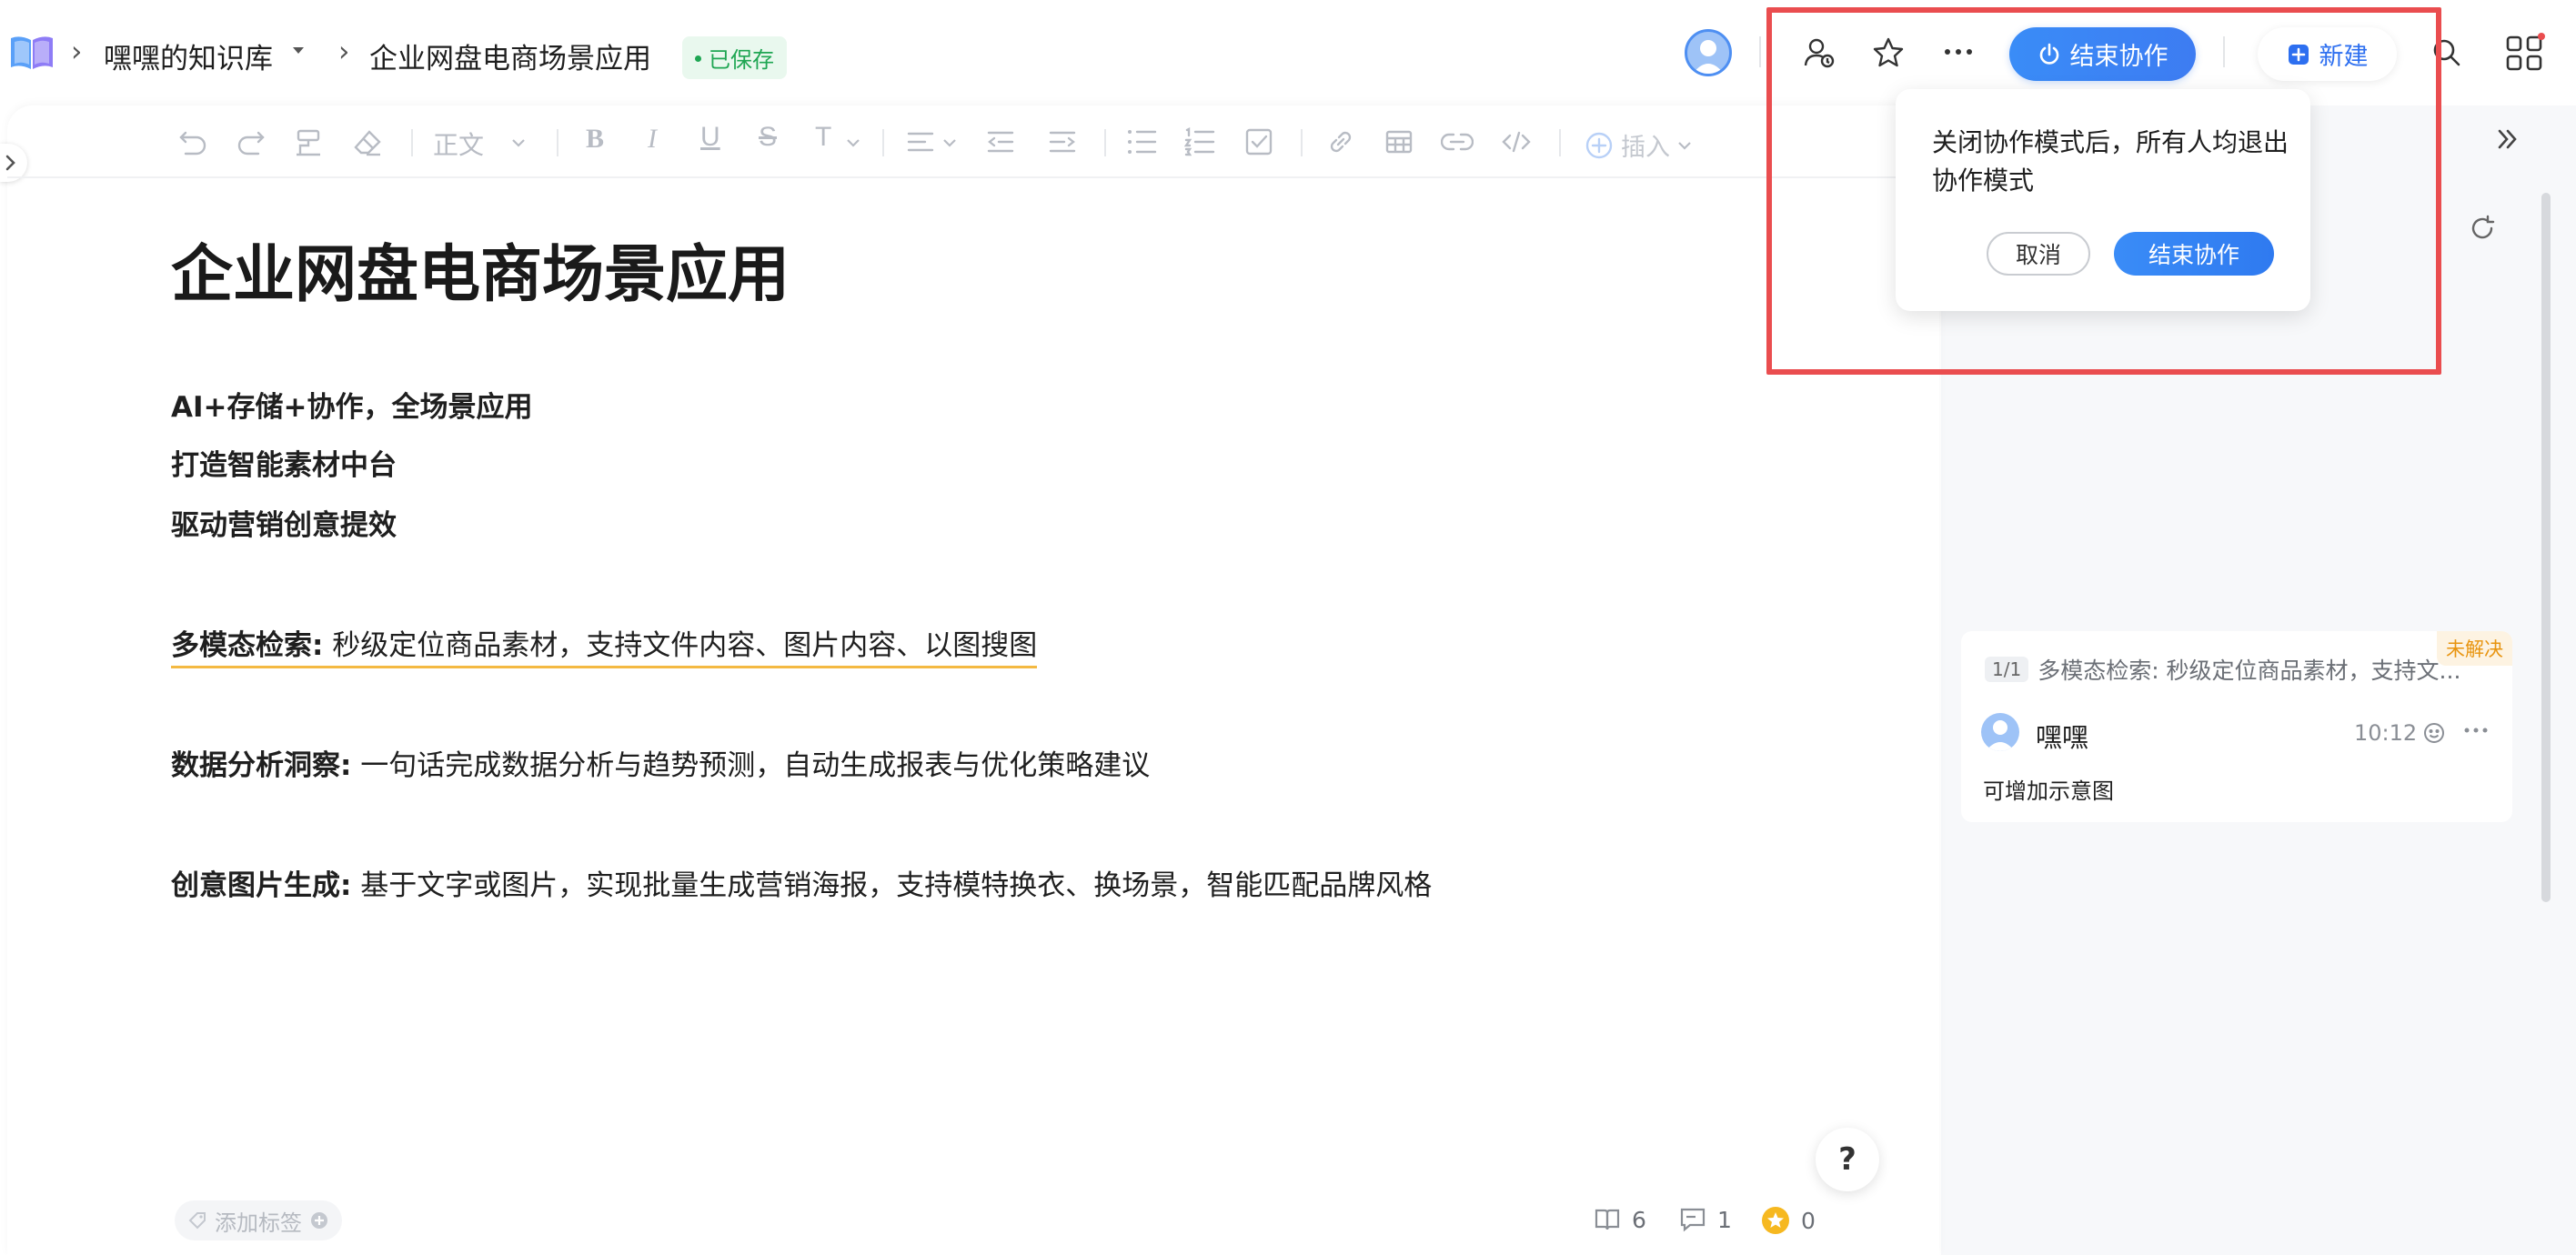  Describe the element at coordinates (2546, 547) in the screenshot. I see `panel-scrollbar` at that location.